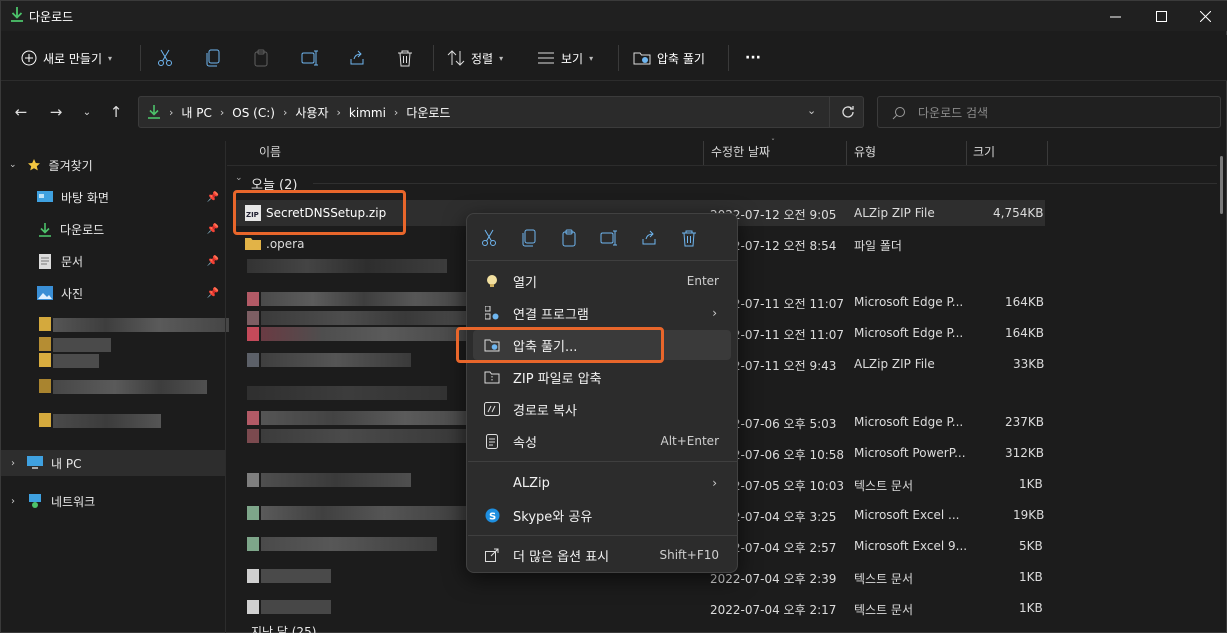 Image resolution: width=1227 pixels, height=633 pixels. Describe the element at coordinates (501, 112) in the screenshot. I see `address-bar: › 내 PC › OS (C:) › 사용자 › kimmi › 다운로드 ⌄` at that location.